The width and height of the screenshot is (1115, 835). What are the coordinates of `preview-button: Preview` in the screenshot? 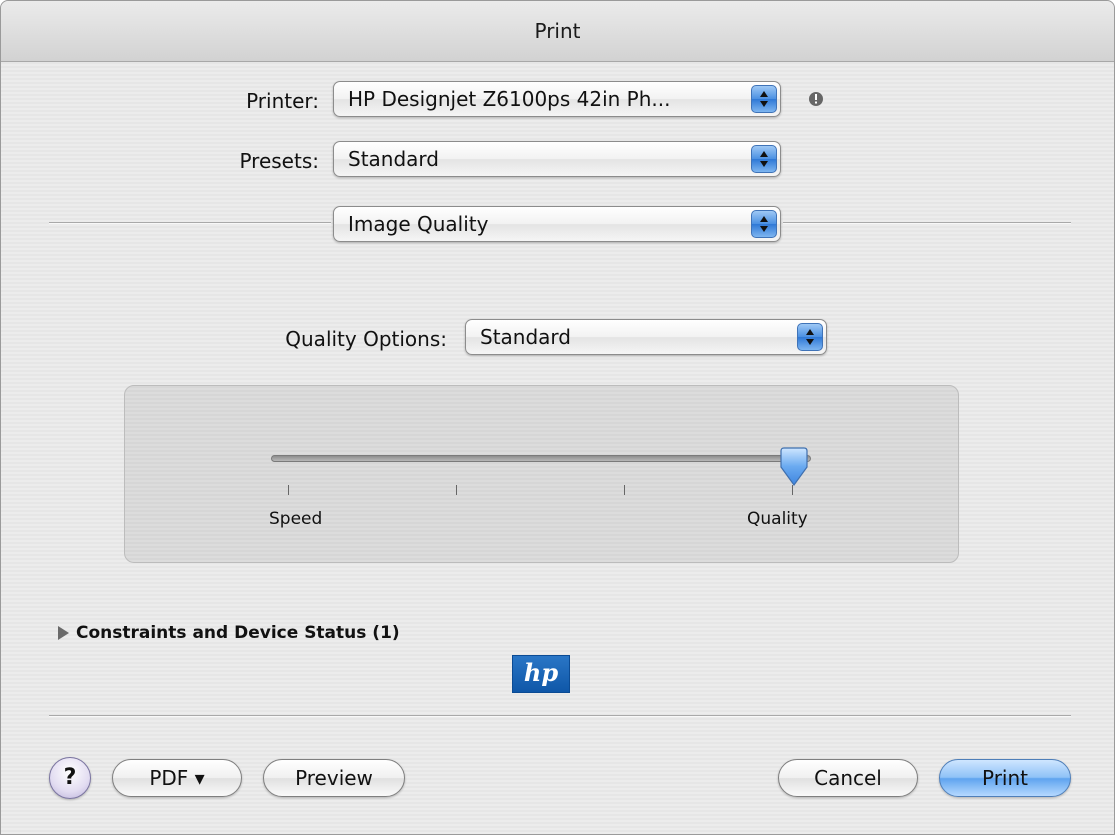 It's located at (334, 778).